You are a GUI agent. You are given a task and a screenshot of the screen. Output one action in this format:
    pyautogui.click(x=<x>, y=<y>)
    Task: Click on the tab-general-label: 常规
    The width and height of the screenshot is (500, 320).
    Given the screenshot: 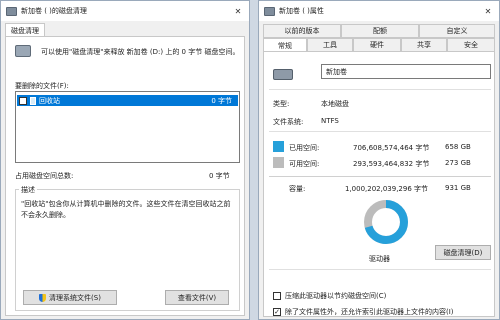 What is the action you would take?
    pyautogui.click(x=285, y=45)
    